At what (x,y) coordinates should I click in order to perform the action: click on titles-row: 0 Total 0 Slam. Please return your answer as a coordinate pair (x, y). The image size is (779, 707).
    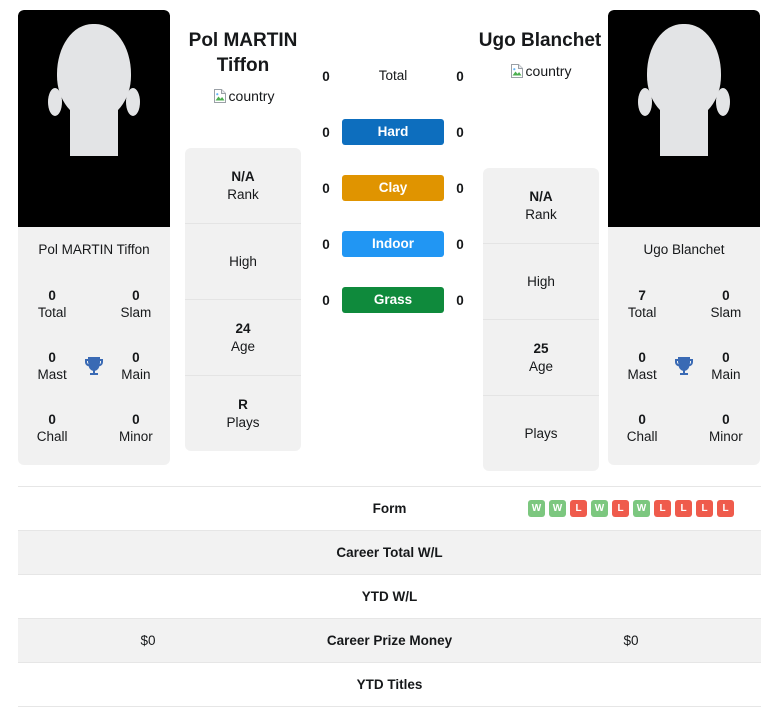
    Looking at the image, I should click on (94, 304).